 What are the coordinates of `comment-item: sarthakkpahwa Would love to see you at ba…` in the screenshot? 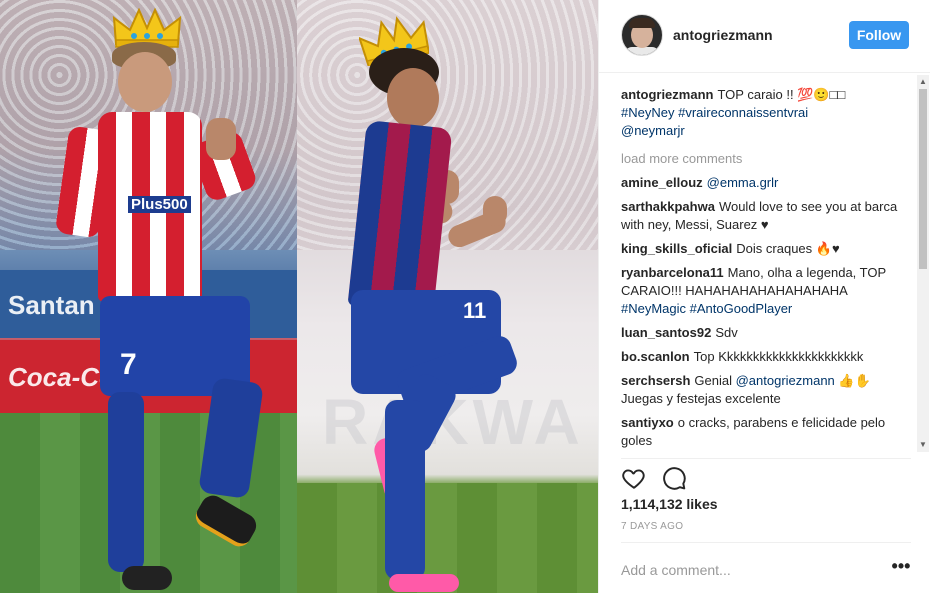 It's located at (766, 216).